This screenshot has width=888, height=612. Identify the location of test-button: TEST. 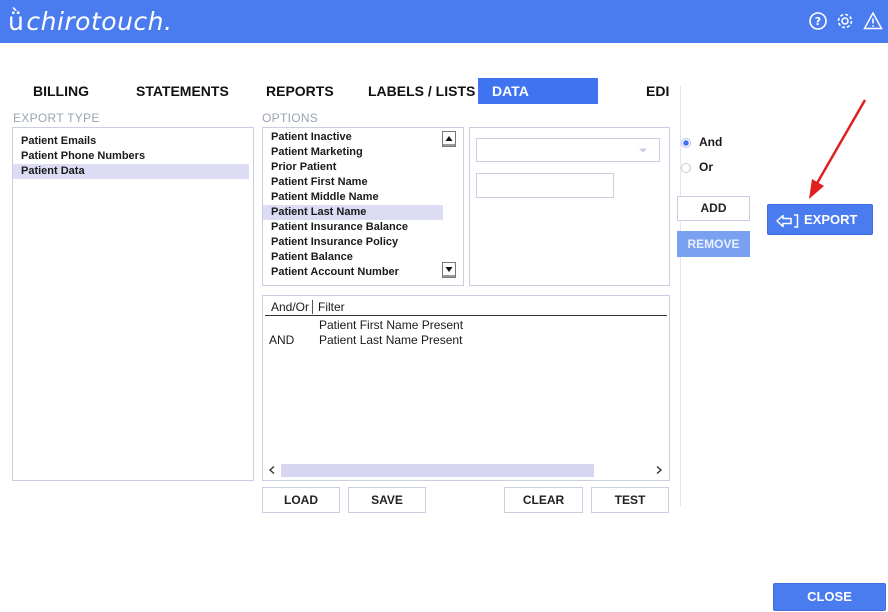
(630, 500).